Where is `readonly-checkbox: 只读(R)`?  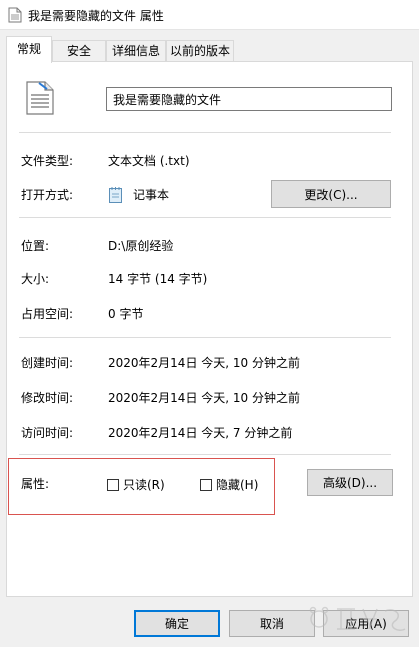 readonly-checkbox: 只读(R) is located at coordinates (136, 484).